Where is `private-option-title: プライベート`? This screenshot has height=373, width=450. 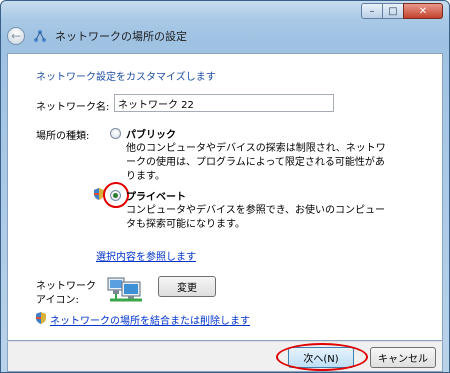 private-option-title: プライベート is located at coordinates (156, 197).